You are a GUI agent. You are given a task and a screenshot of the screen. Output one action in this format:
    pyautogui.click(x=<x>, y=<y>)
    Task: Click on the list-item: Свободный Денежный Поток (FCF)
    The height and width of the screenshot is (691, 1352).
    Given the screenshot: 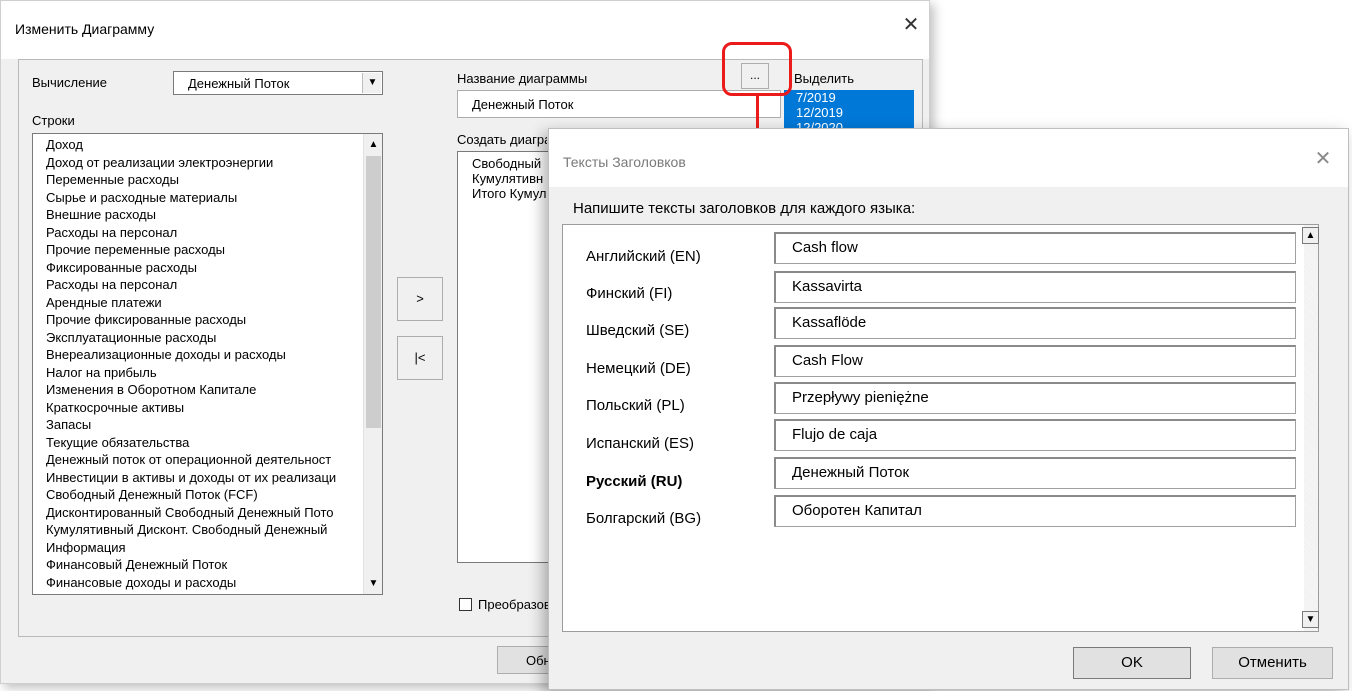 What is the action you would take?
    pyautogui.click(x=206, y=495)
    